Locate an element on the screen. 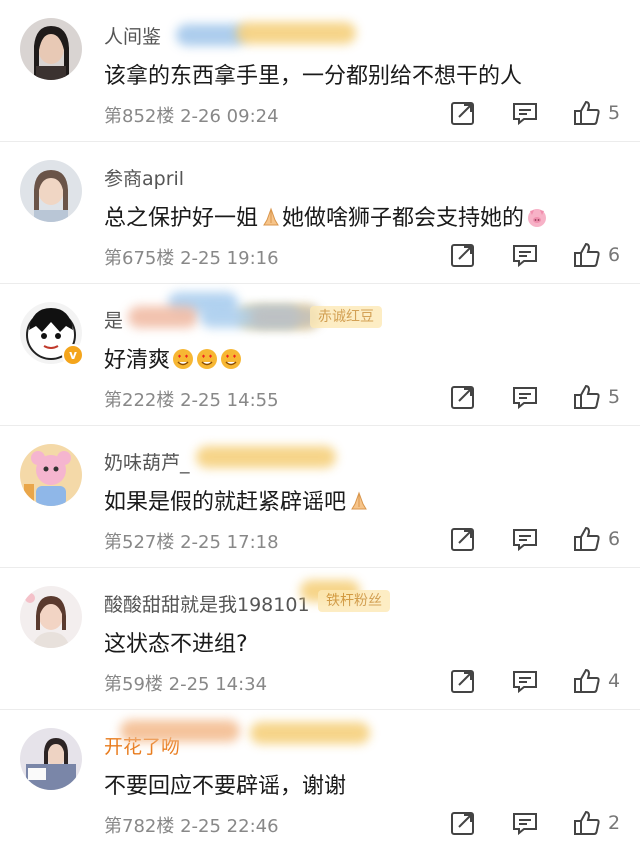 The height and width of the screenshot is (852, 640). comment-meta: 第59楼 2-25 14:34 is located at coordinates (185, 683).